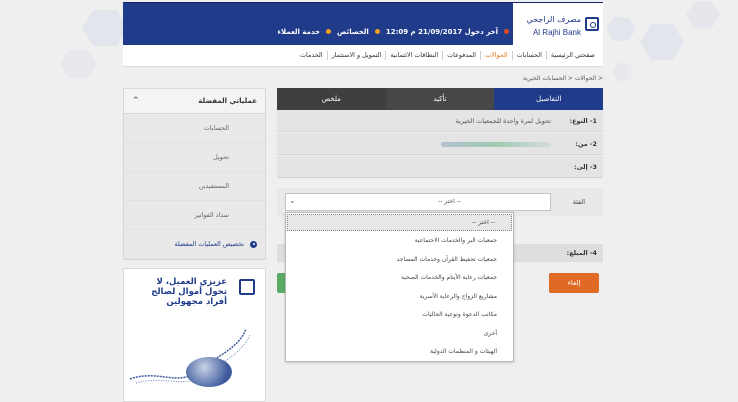 Image resolution: width=738 pixels, height=402 pixels. Describe the element at coordinates (298, 32) in the screenshot. I see `customer-service-link: خدمة العملاء` at that location.